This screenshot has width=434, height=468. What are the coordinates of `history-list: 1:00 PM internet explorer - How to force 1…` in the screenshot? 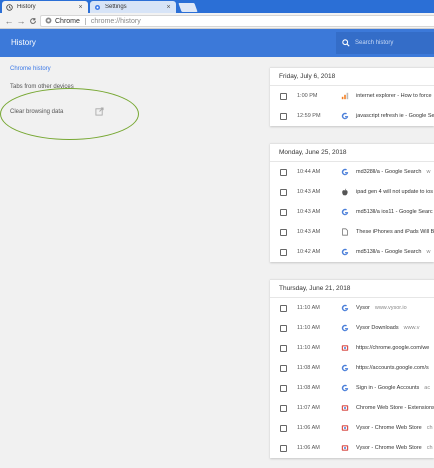 It's located at (352, 106).